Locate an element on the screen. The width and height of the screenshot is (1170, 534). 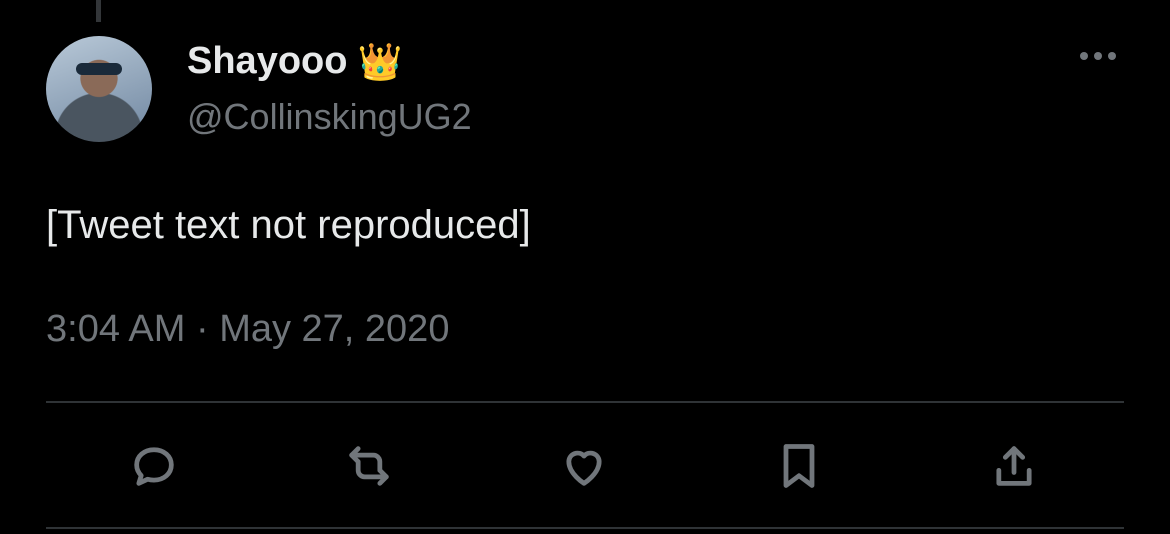
author-name-row: Shayooo 👑 is located at coordinates (294, 61).